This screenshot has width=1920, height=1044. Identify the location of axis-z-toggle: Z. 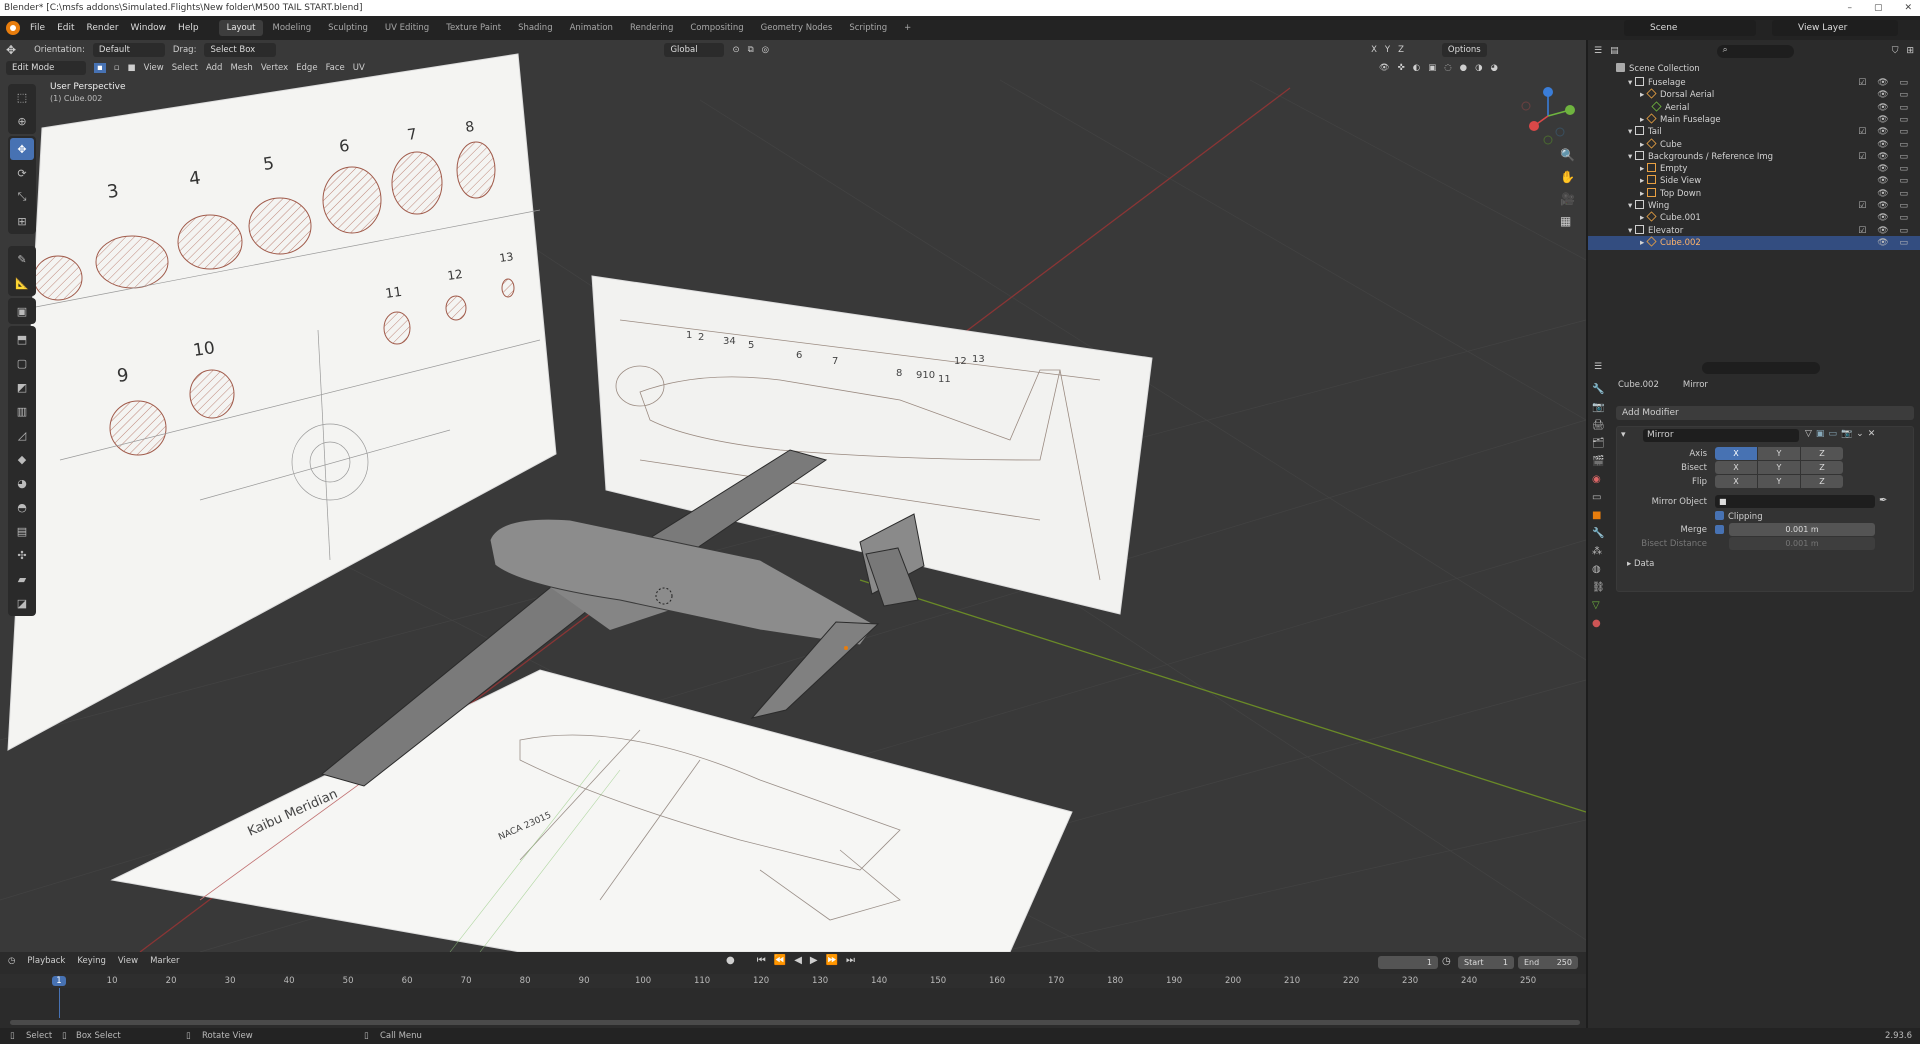
(1401, 50).